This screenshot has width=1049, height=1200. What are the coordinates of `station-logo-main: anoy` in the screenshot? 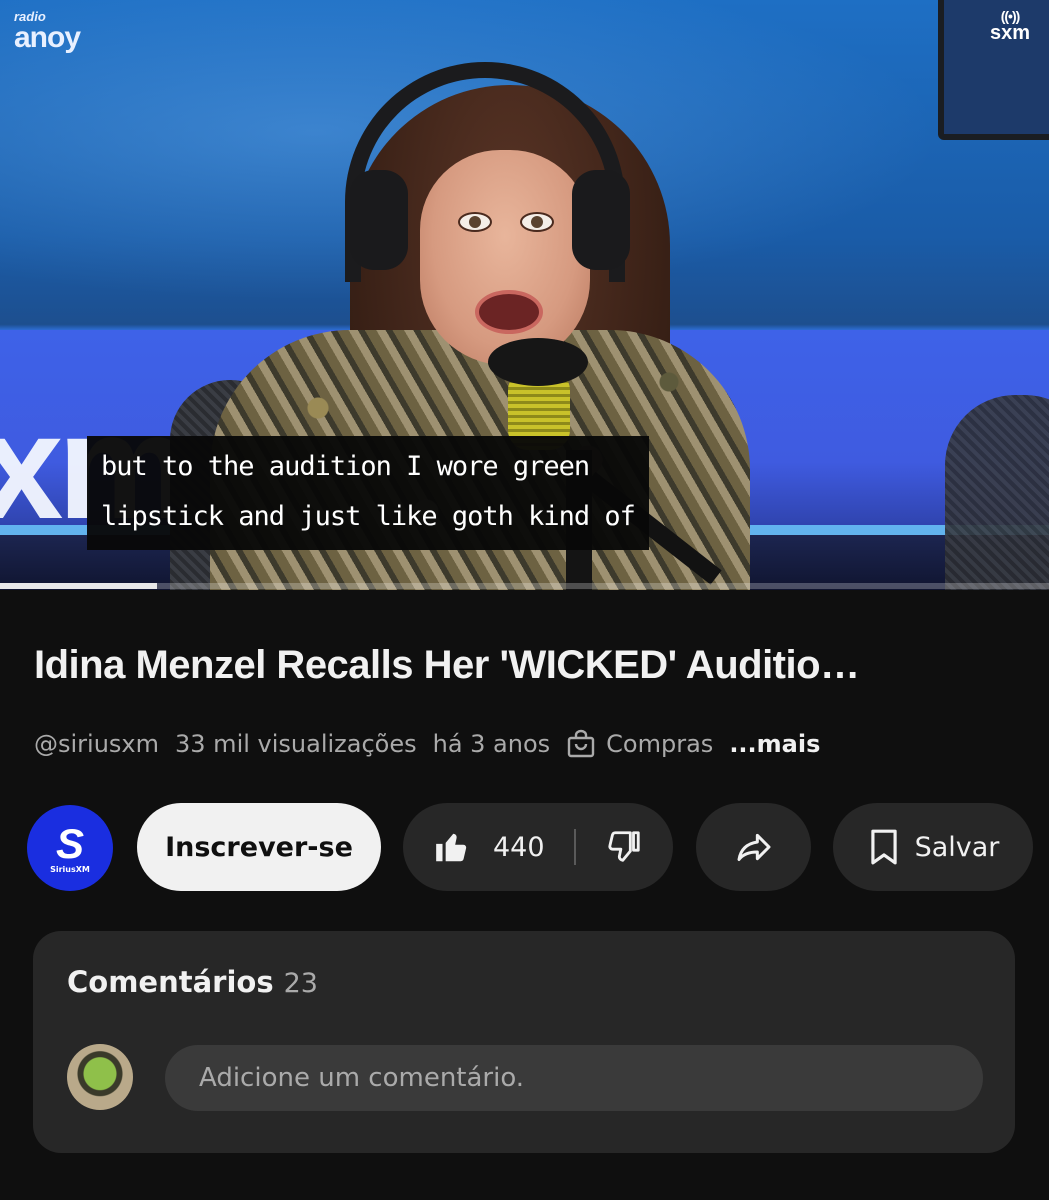 It's located at (47, 37).